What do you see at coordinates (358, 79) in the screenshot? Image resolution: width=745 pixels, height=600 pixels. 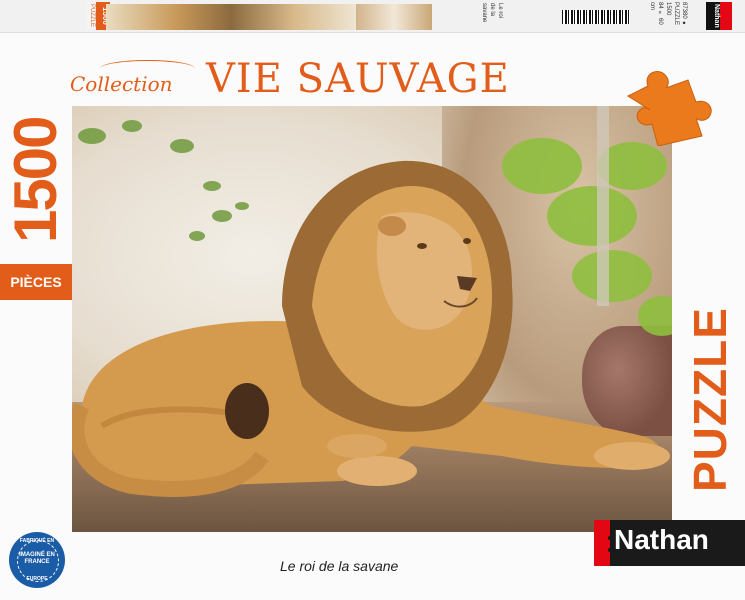 I see `collection-title: VIE SAUVAGE` at bounding box center [358, 79].